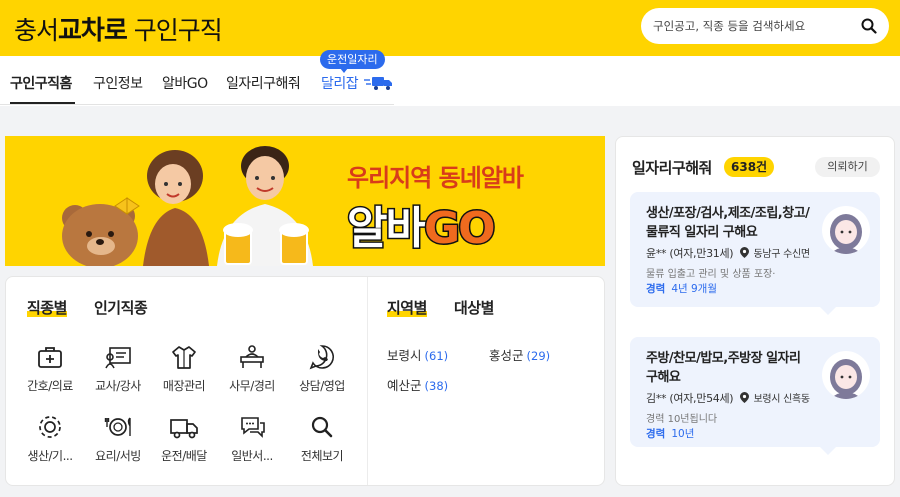 Image resolution: width=900 pixels, height=497 pixels. What do you see at coordinates (450, 28) in the screenshot?
I see `header: 충서교차로 구인구직` at bounding box center [450, 28].